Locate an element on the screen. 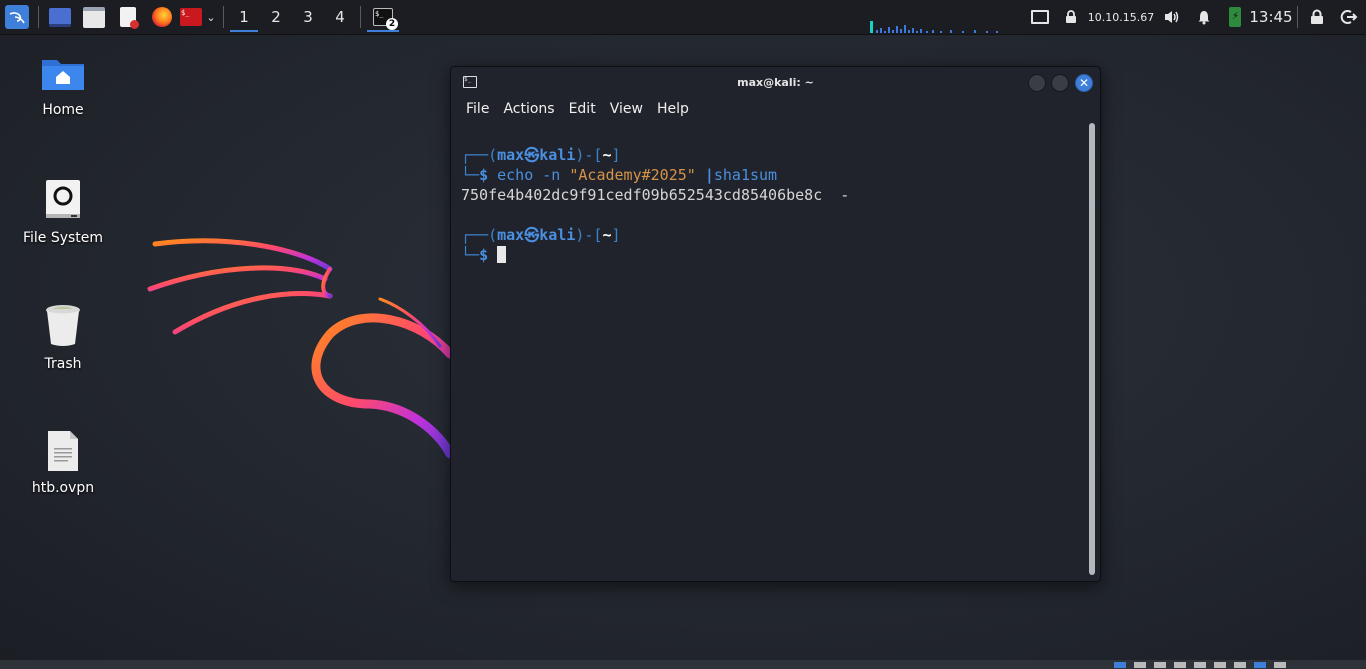 Image resolution: width=1366 pixels, height=669 pixels. terminal-launcher: $_ is located at coordinates (191, 17).